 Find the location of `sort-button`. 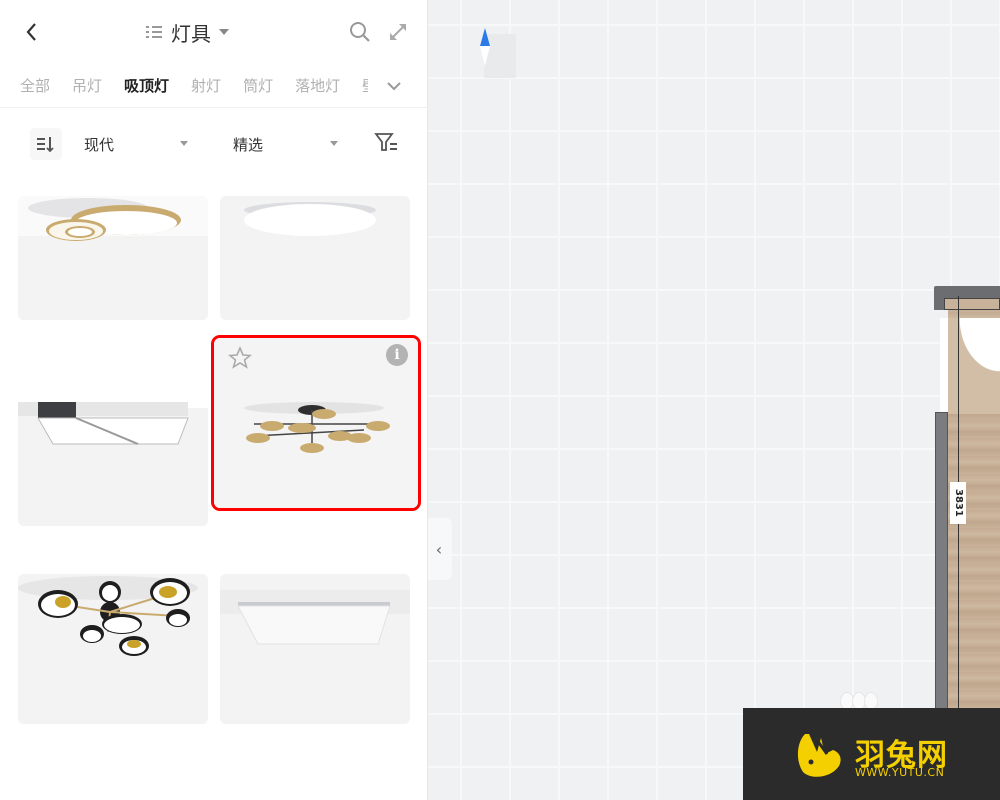

sort-button is located at coordinates (46, 144).